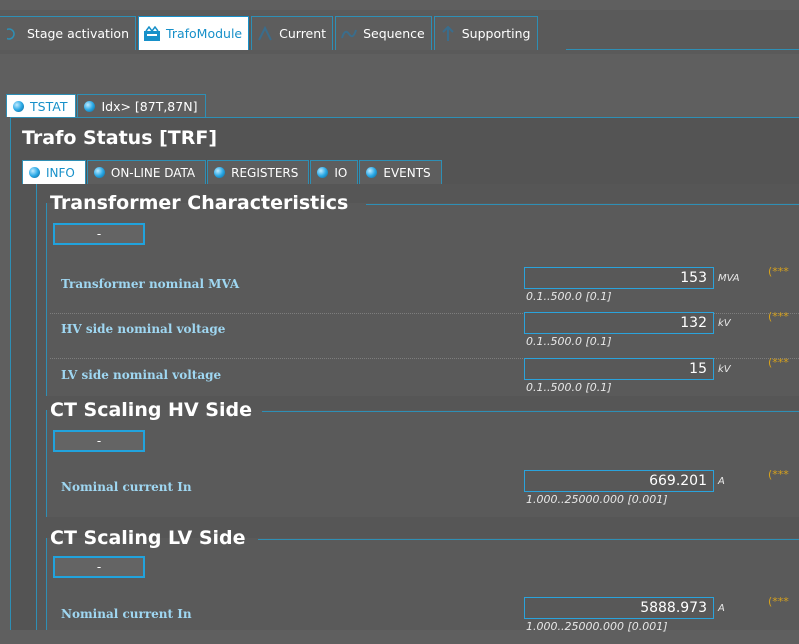 This screenshot has height=644, width=799. I want to click on trafo-module-icon, so click(152, 34).